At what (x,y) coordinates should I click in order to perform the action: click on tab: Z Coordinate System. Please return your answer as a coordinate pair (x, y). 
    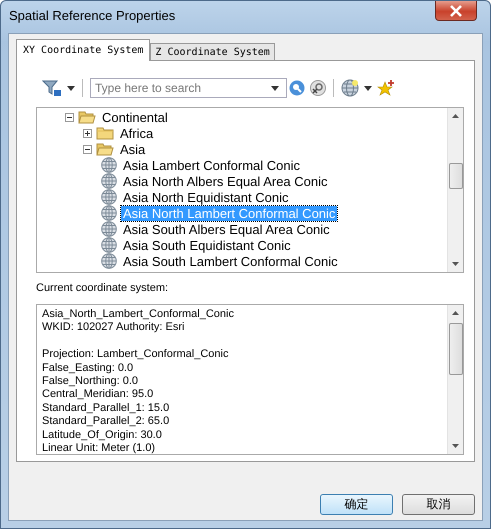
    Looking at the image, I should click on (212, 51).